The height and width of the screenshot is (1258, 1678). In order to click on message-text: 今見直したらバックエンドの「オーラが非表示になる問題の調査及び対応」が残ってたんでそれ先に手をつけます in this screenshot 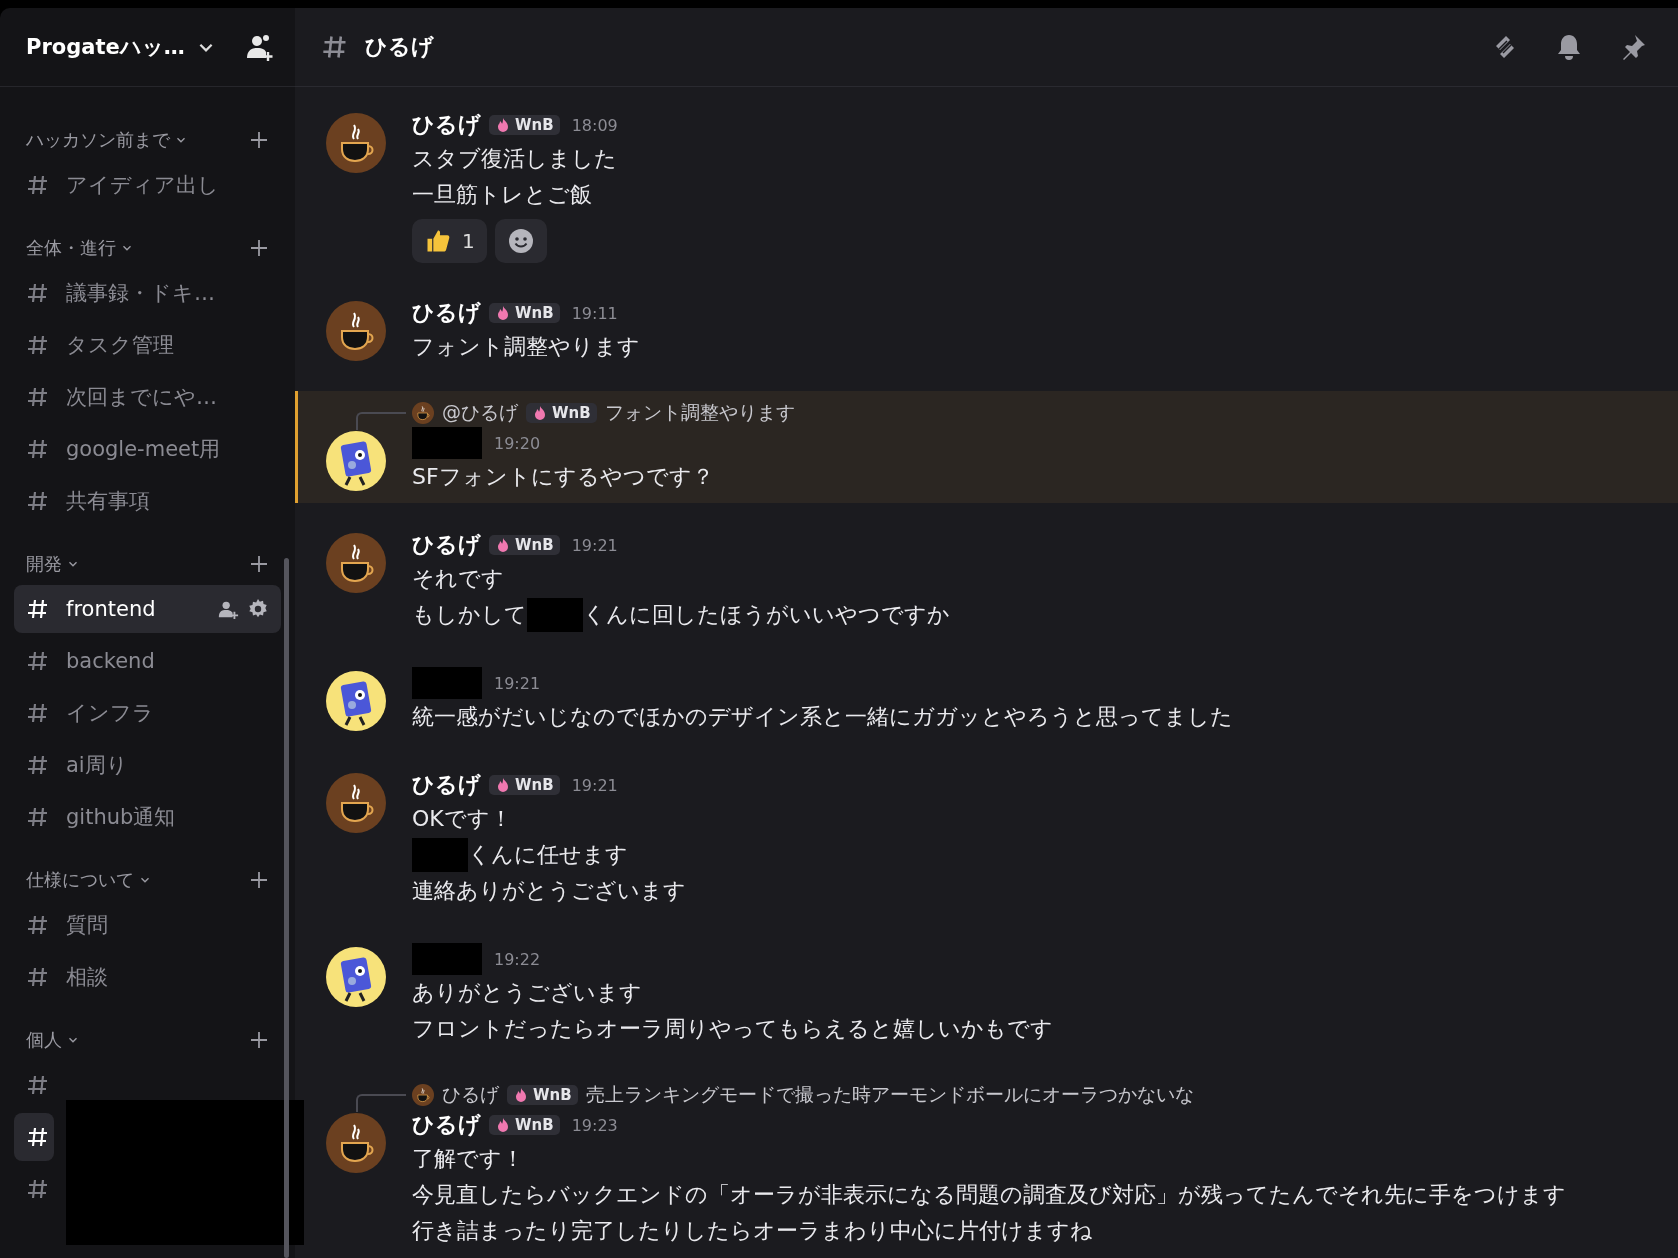, I will do `click(989, 1195)`.